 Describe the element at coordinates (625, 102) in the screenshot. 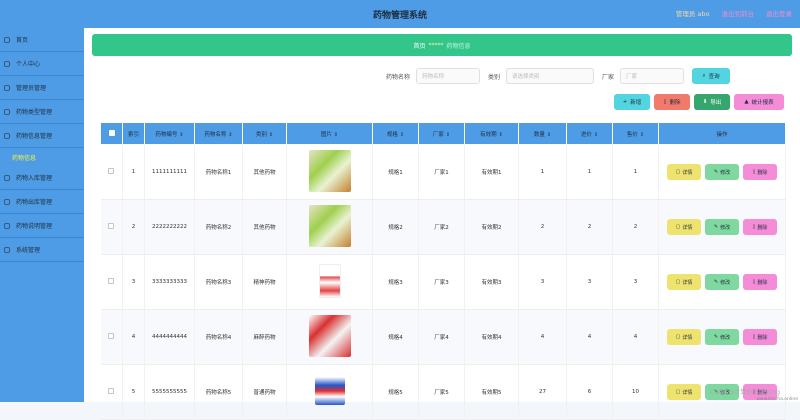

I see `plus-icon: +` at that location.